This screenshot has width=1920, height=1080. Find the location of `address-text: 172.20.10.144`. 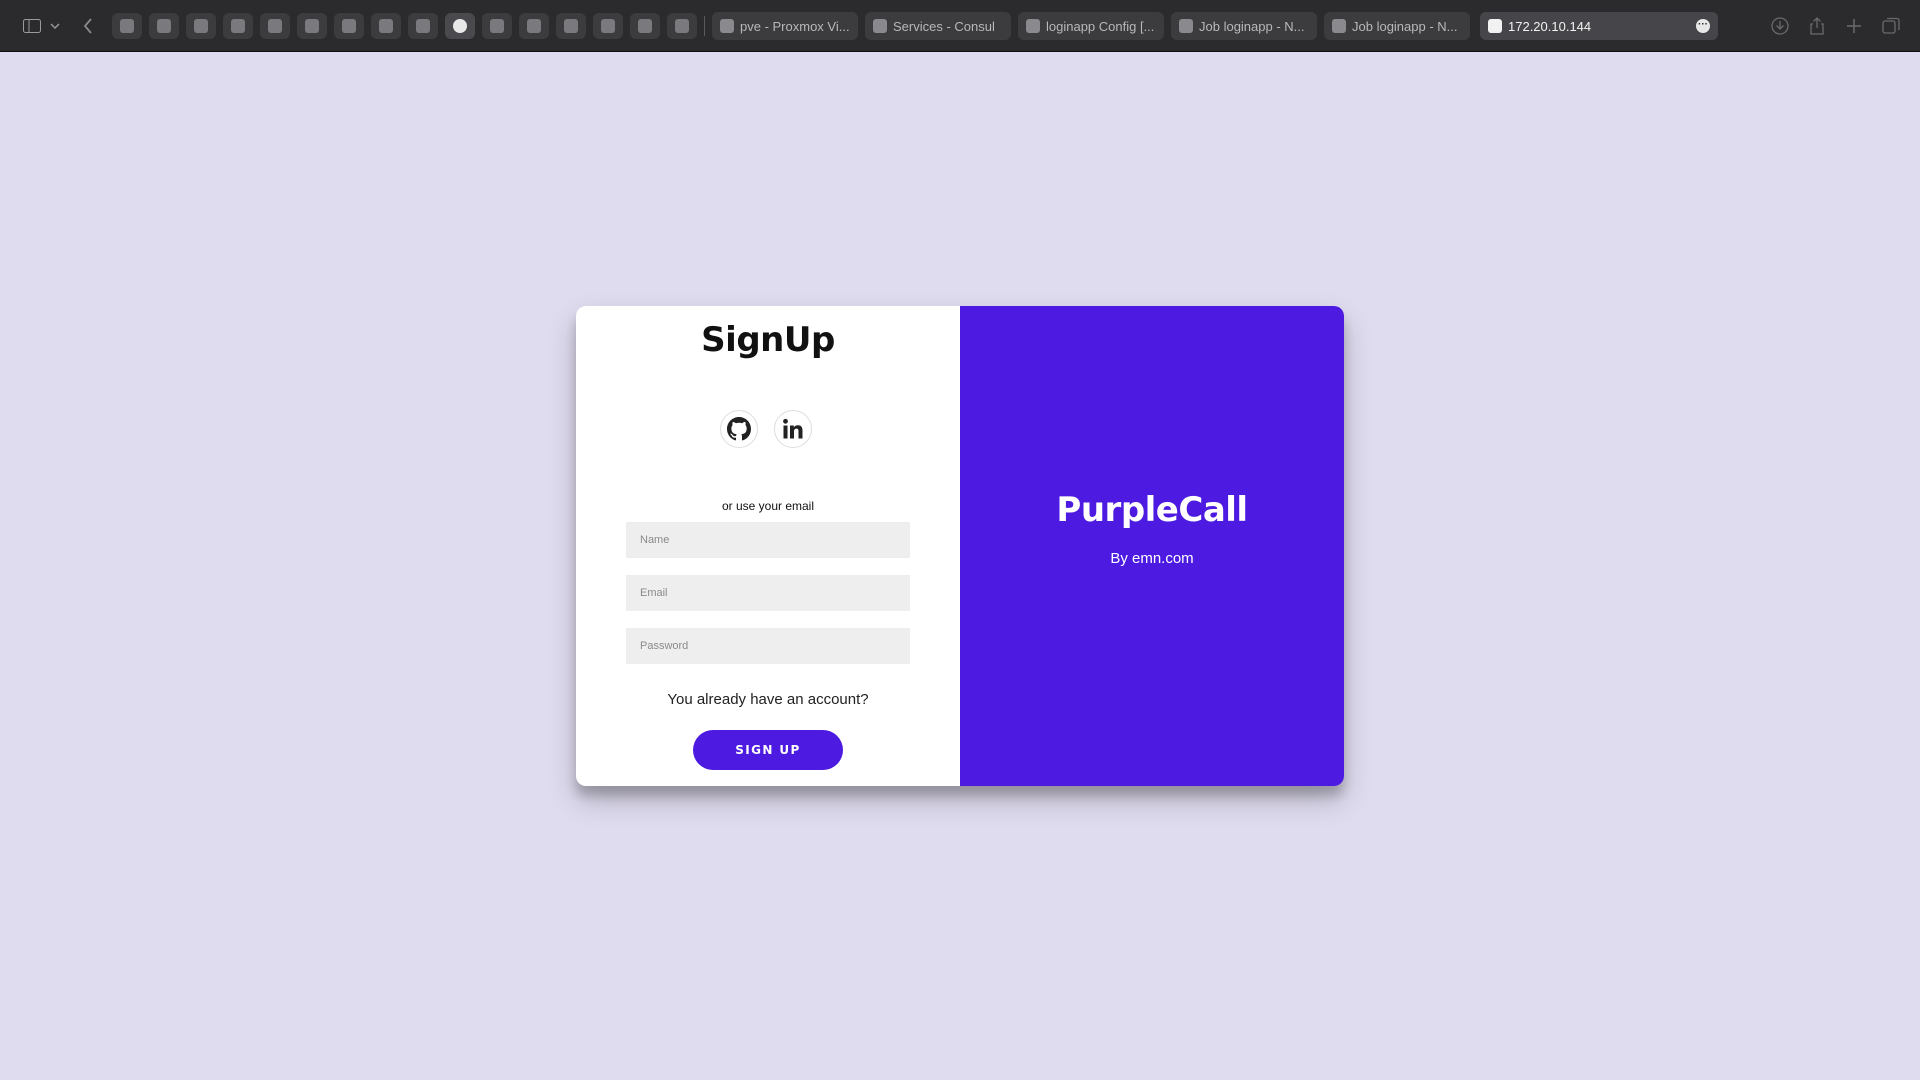

address-text: 172.20.10.144 is located at coordinates (1549, 26).